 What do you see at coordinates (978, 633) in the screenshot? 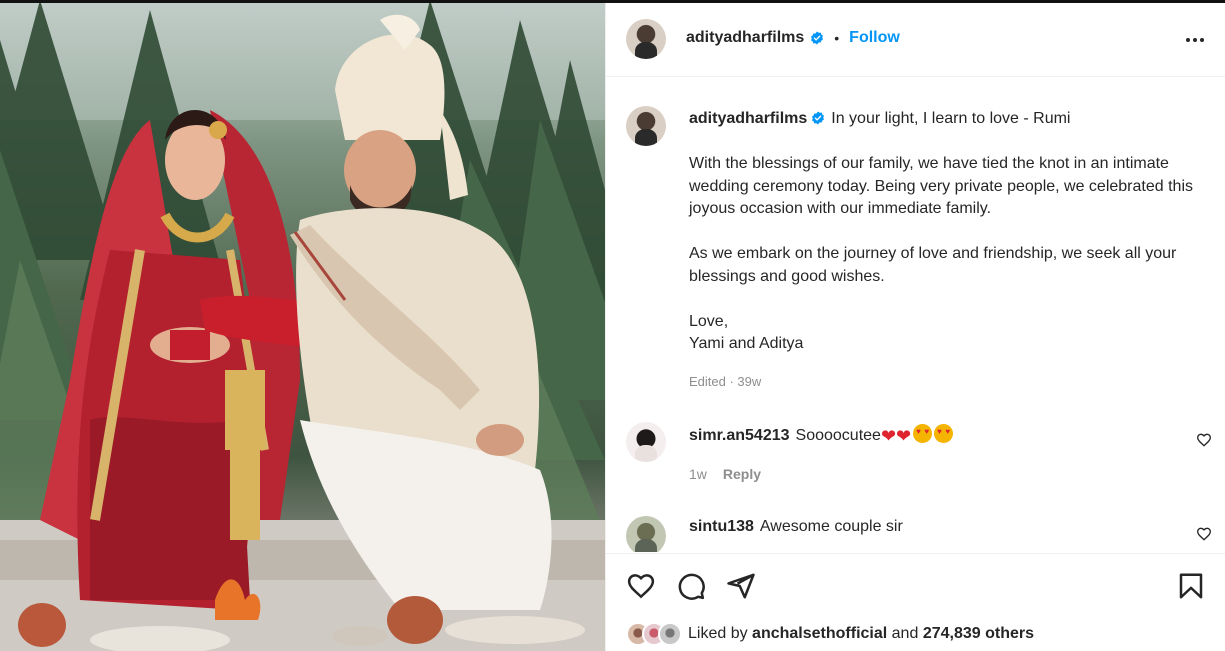
I see `likes-others: 274,839 others` at bounding box center [978, 633].